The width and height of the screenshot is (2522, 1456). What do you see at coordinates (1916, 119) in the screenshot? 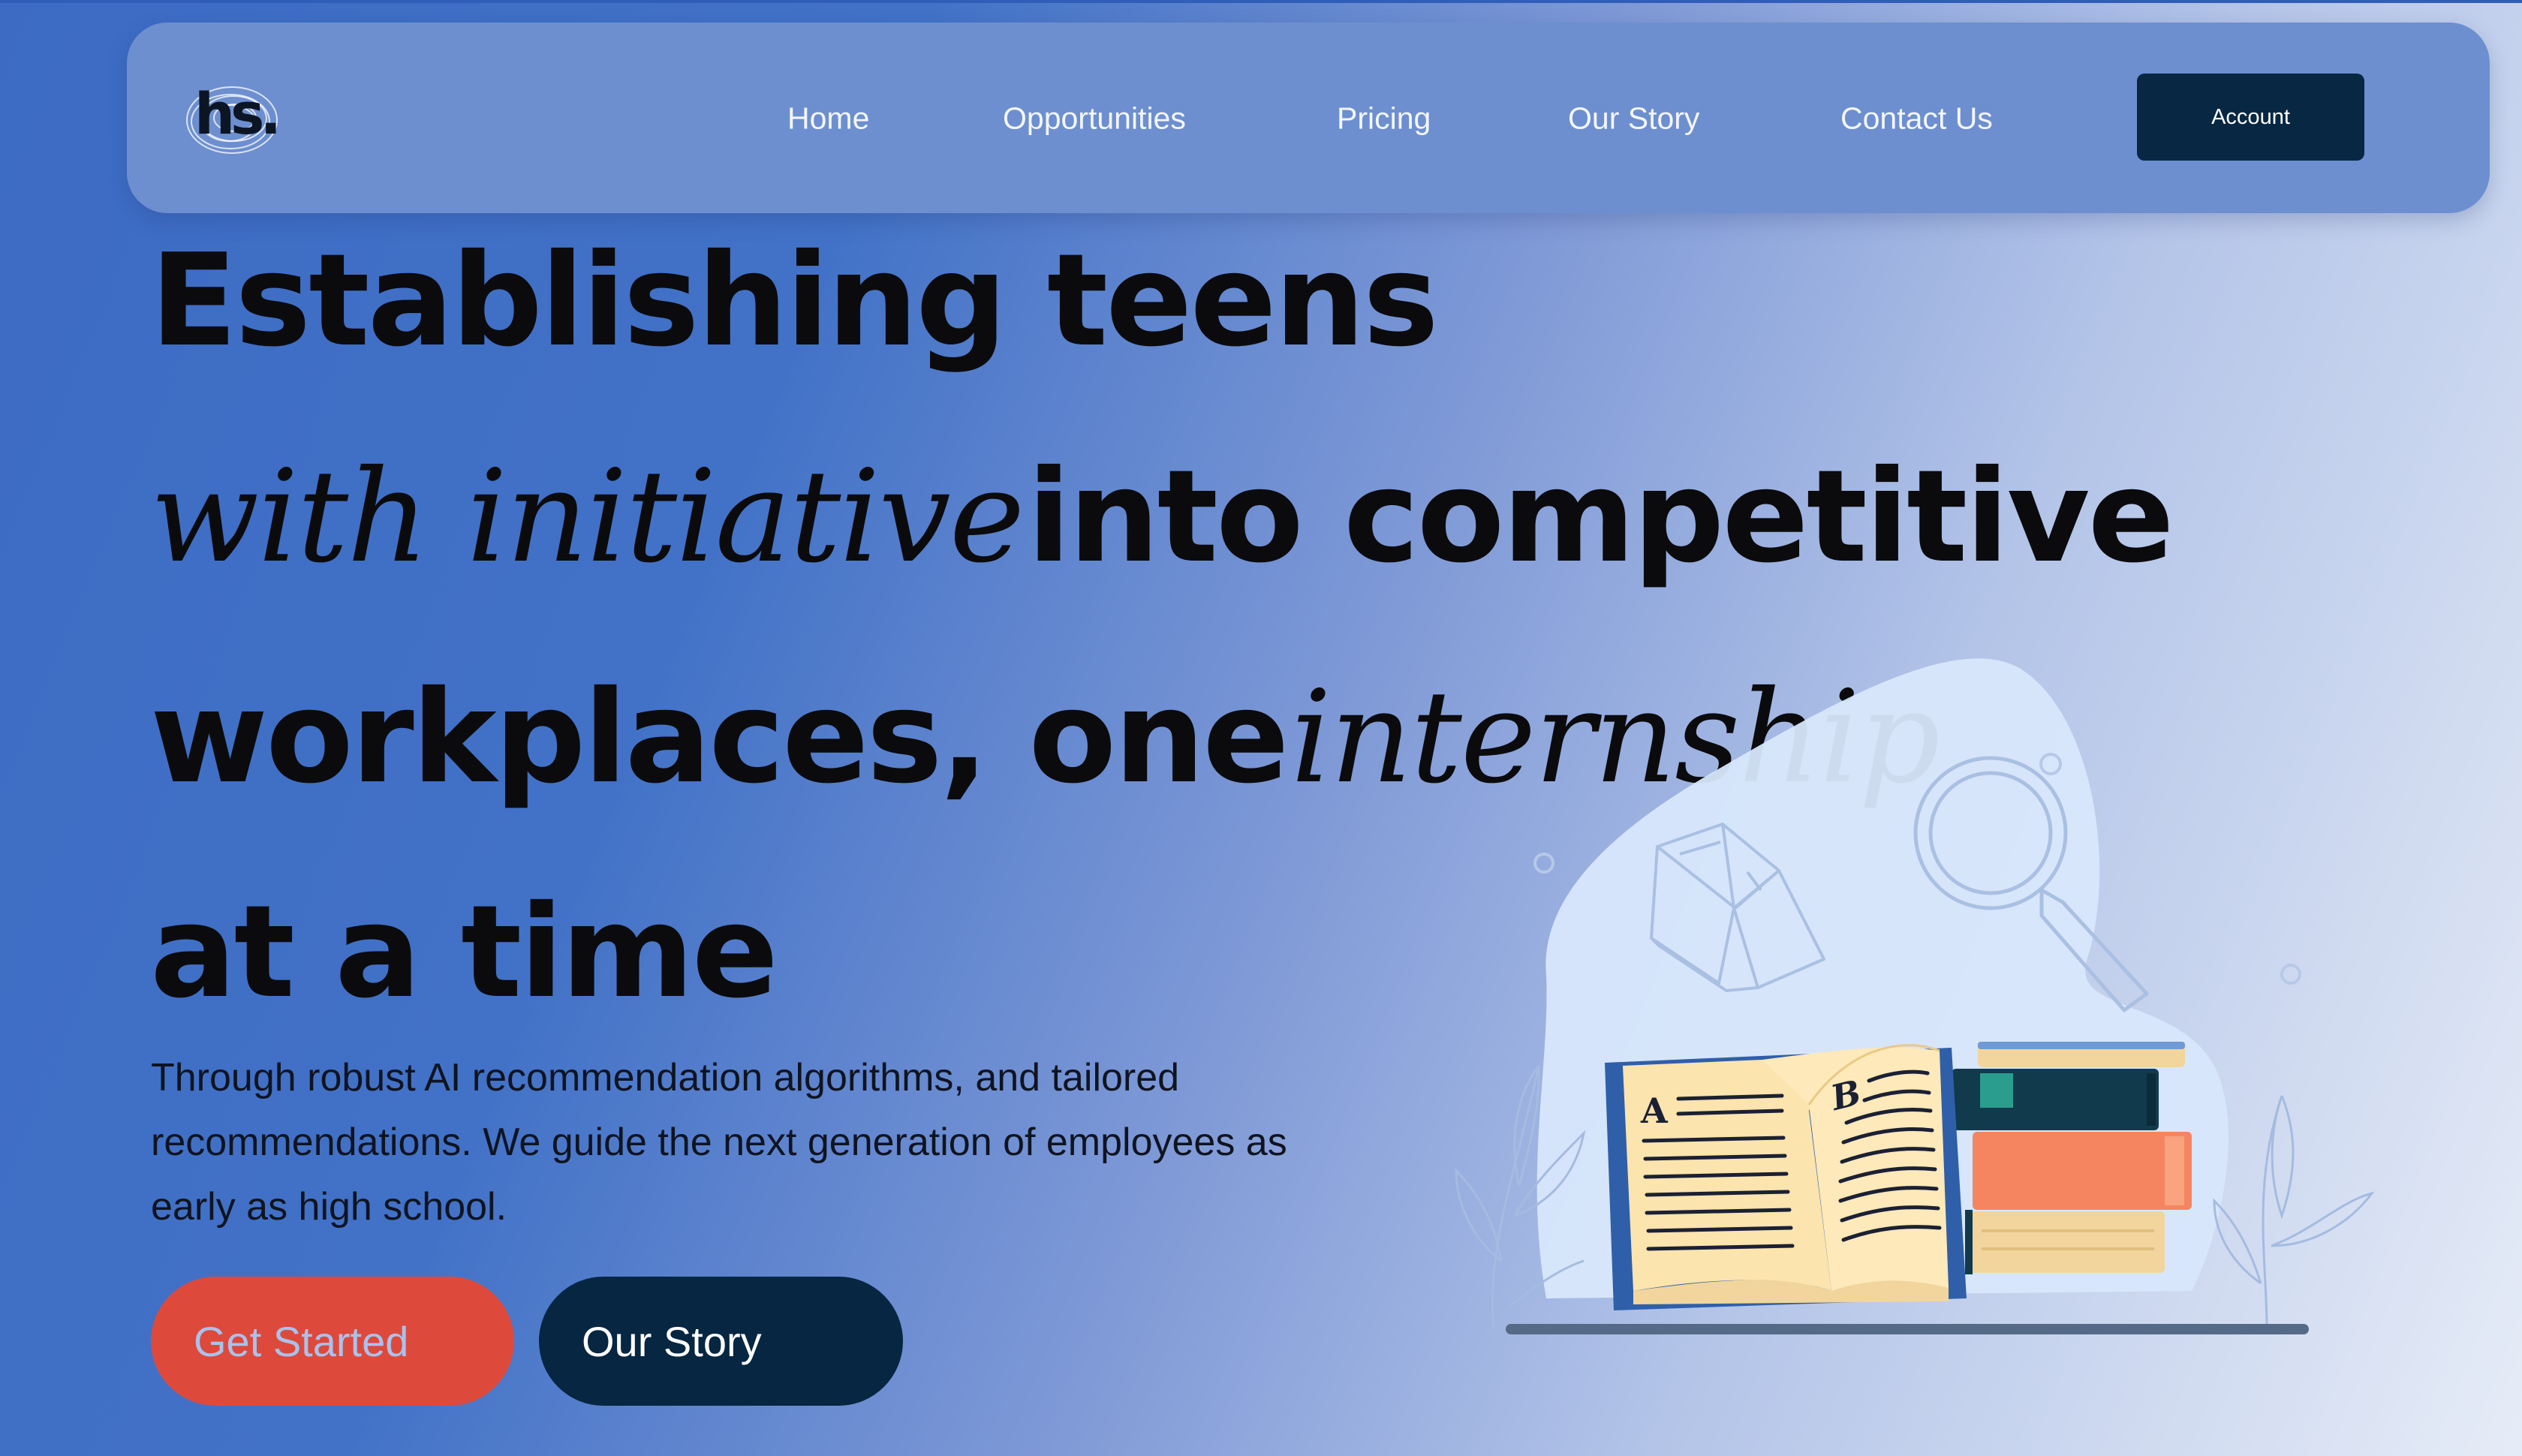
I see `nav-contact-us-link: Contact Us` at bounding box center [1916, 119].